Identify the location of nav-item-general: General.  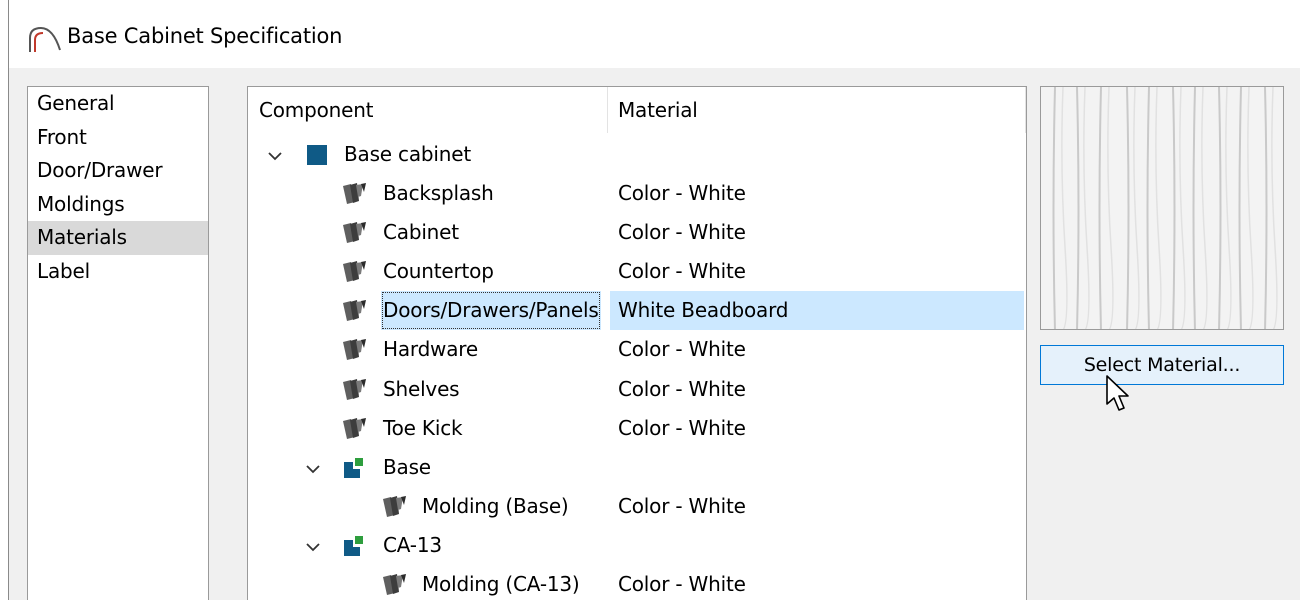
(118, 104).